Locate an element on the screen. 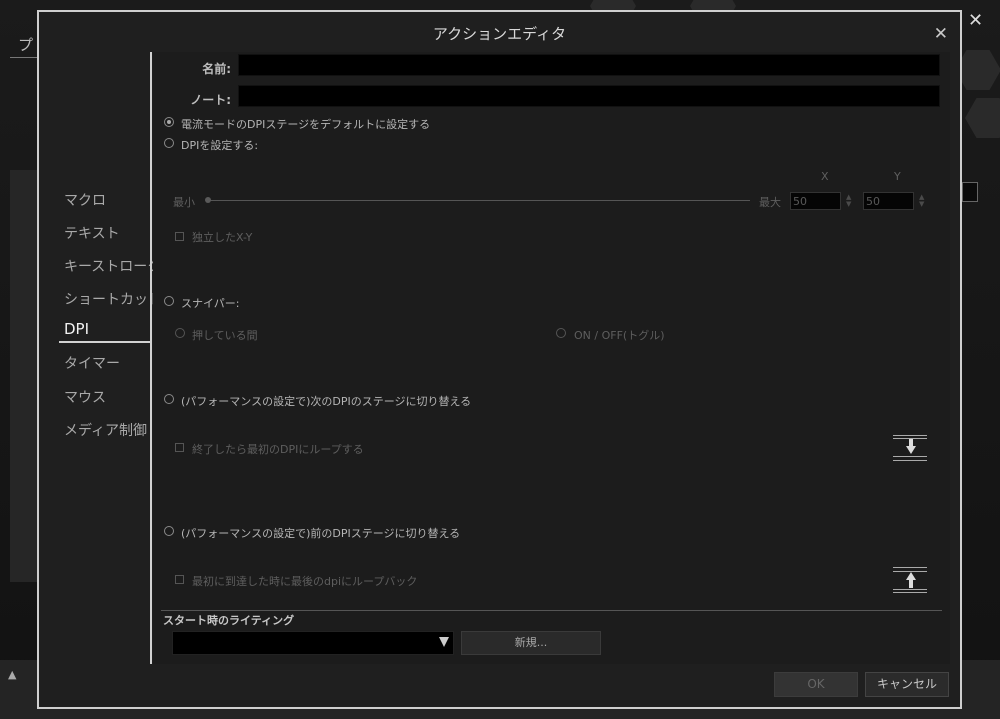  dpi-slider-track is located at coordinates (479, 200).